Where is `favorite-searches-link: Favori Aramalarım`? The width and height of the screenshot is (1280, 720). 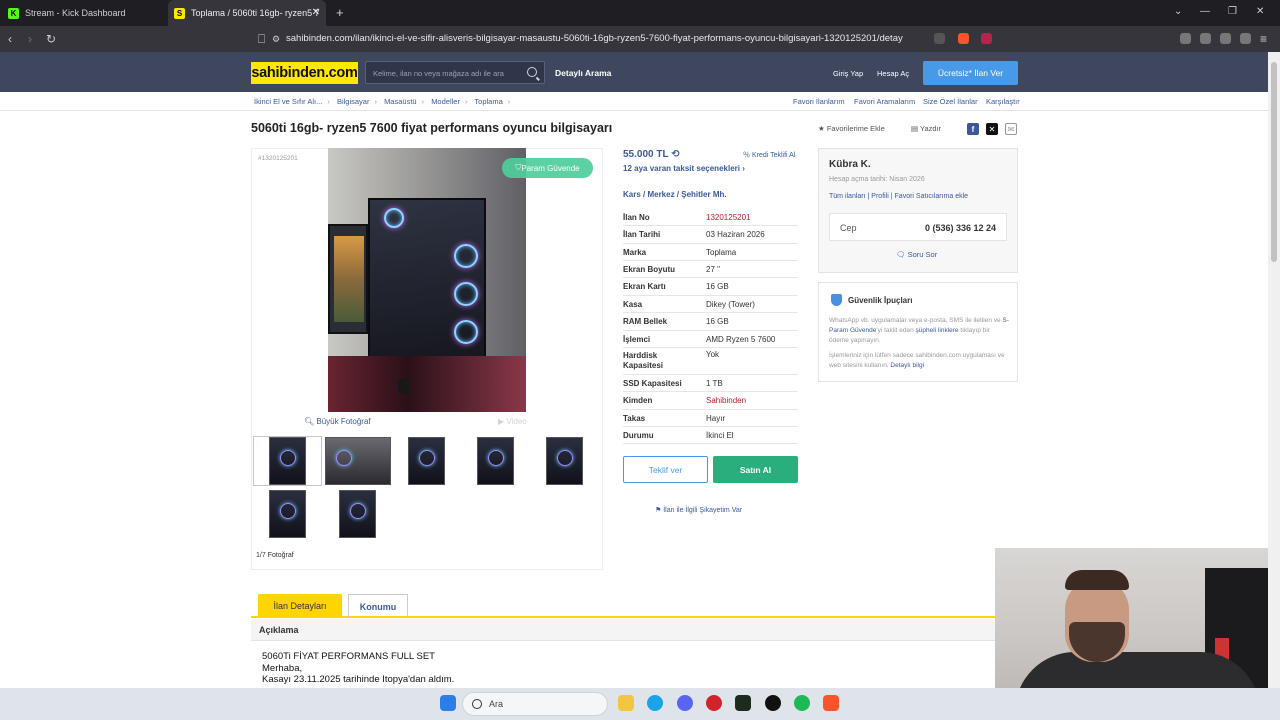
favorite-searches-link: Favori Aramalarım is located at coordinates (884, 101).